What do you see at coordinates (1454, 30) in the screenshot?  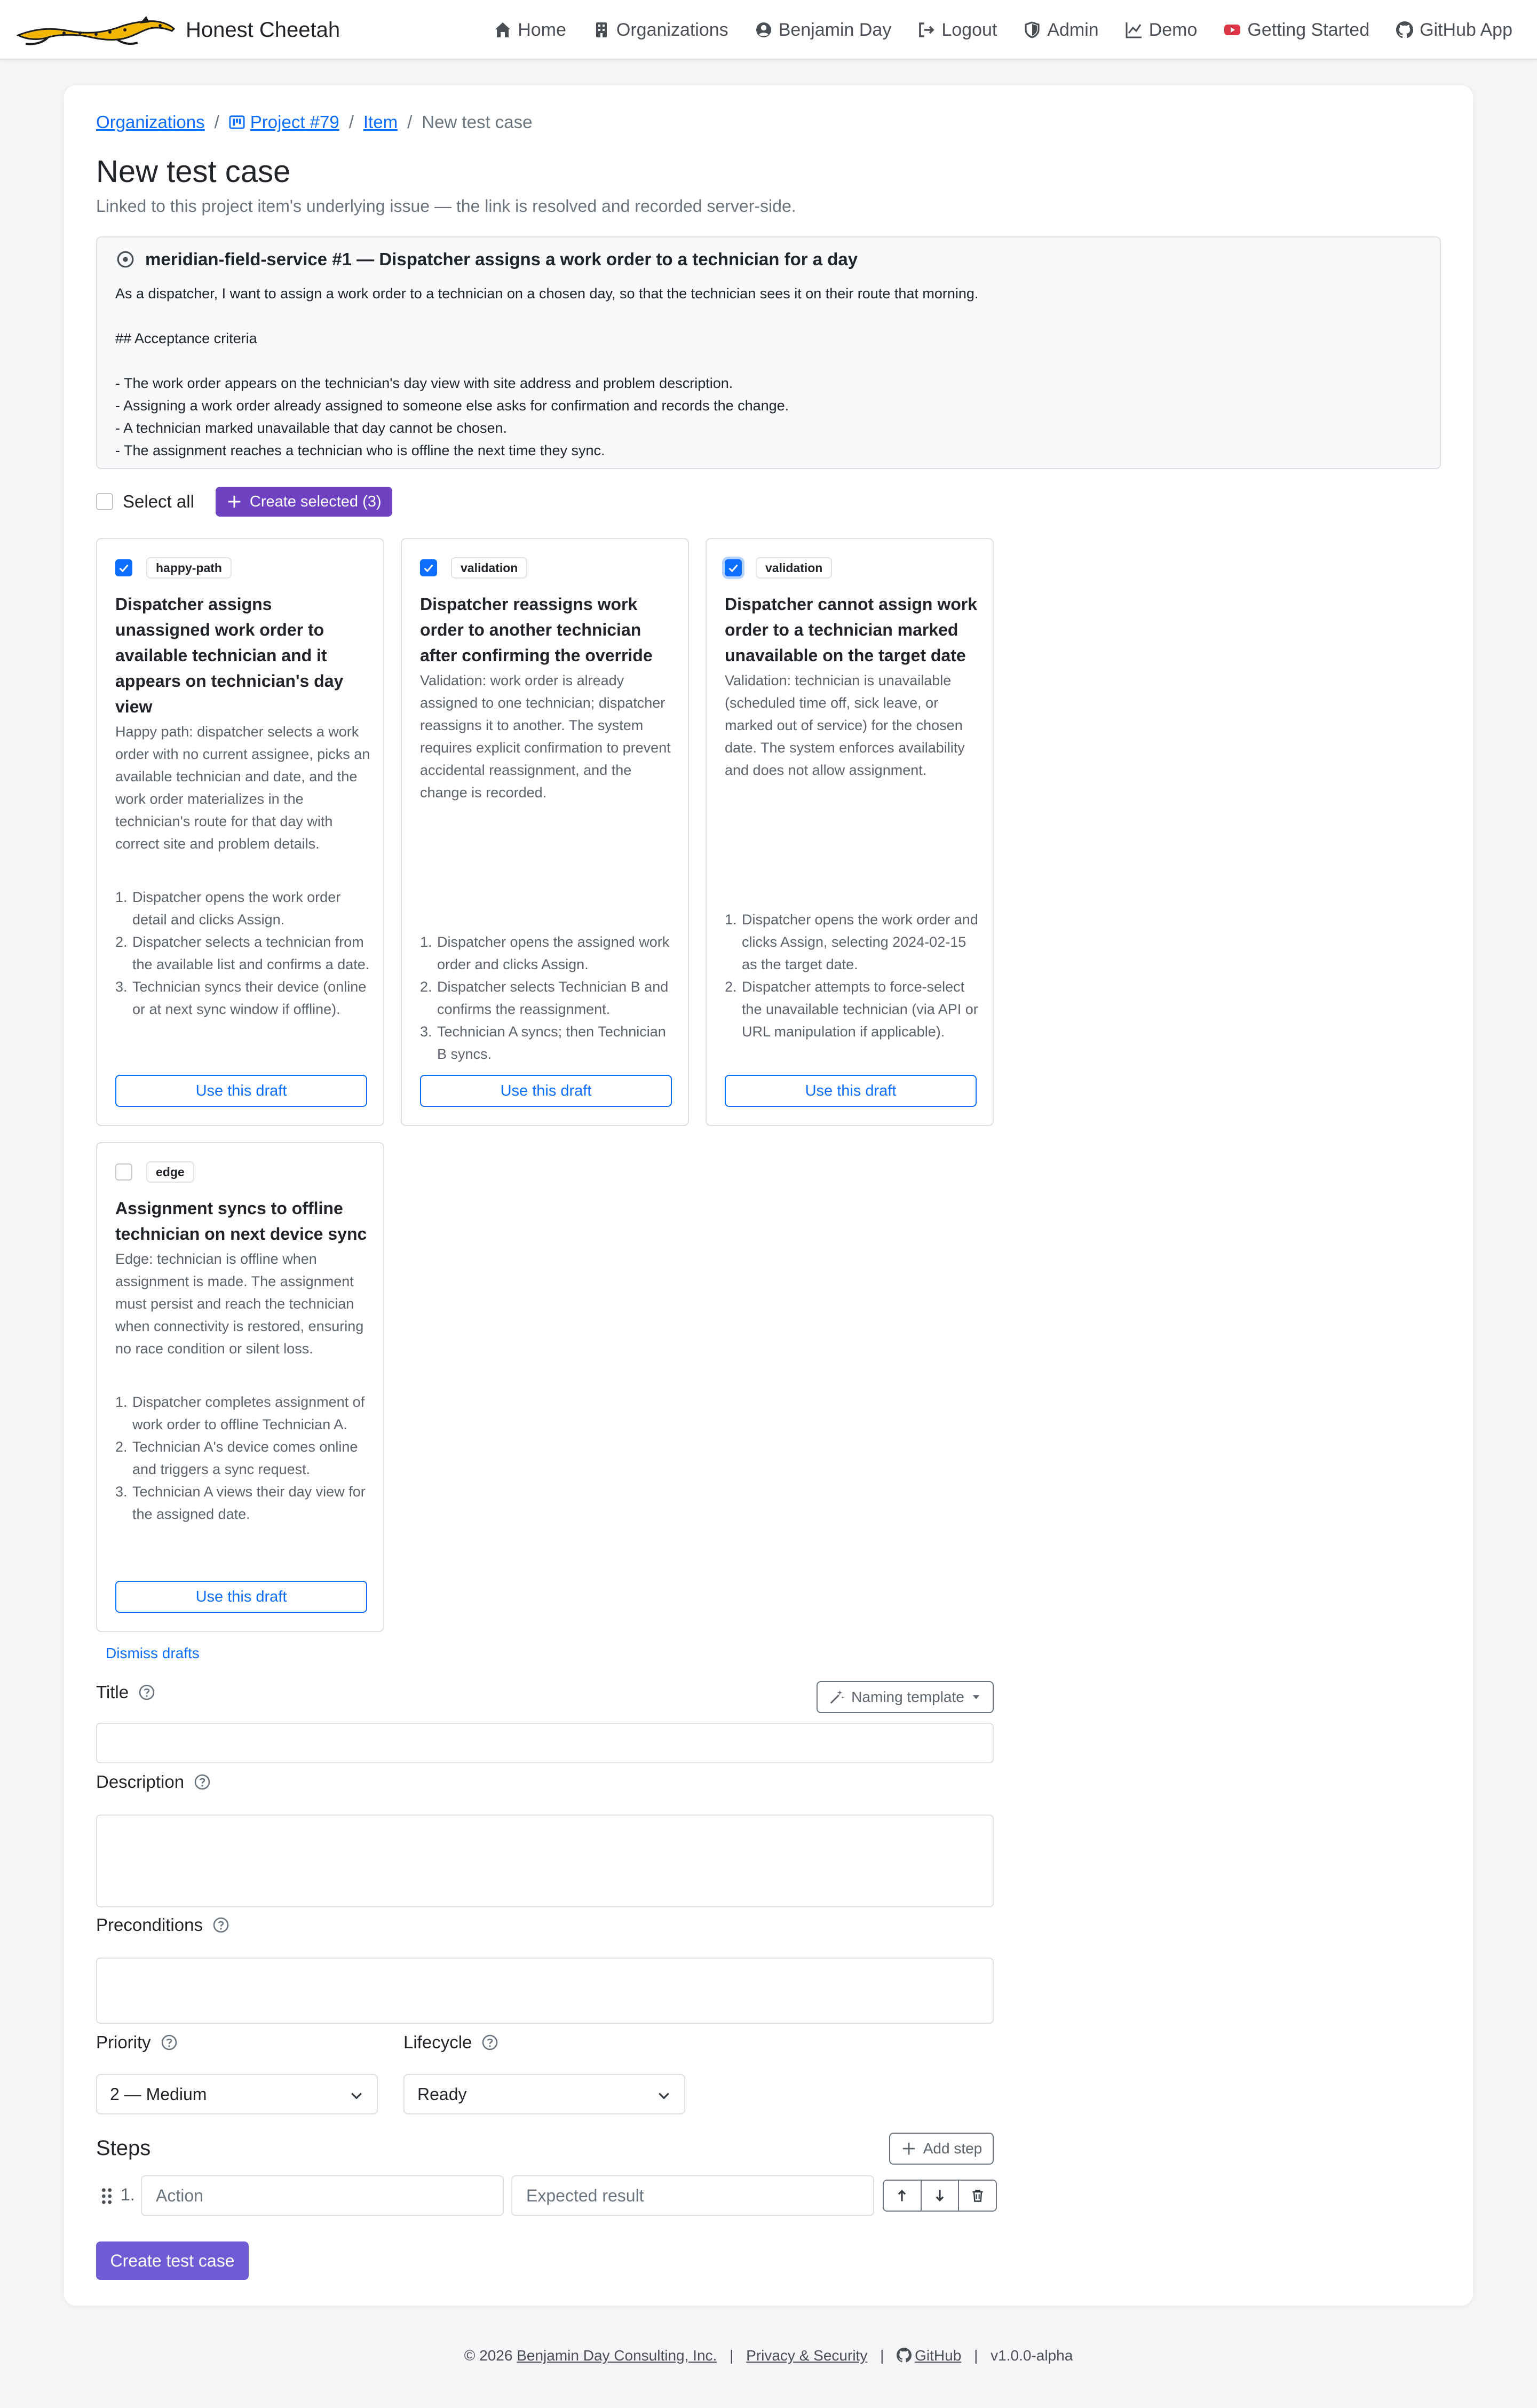 I see `nav-github-app: GitHub App` at bounding box center [1454, 30].